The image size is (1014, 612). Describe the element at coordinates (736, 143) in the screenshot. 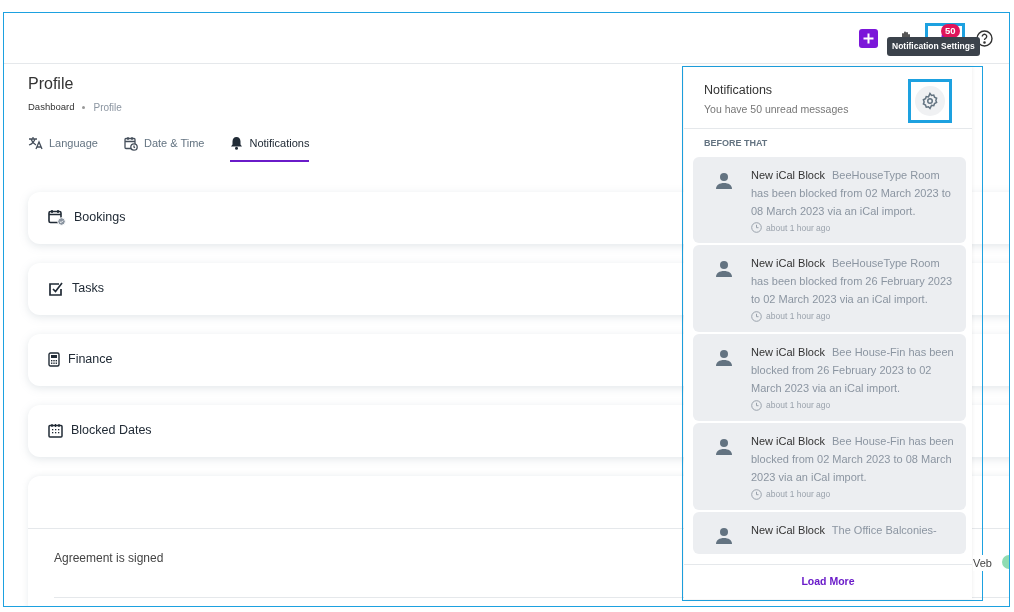

I see `section-heading: BEFORE THAT` at that location.